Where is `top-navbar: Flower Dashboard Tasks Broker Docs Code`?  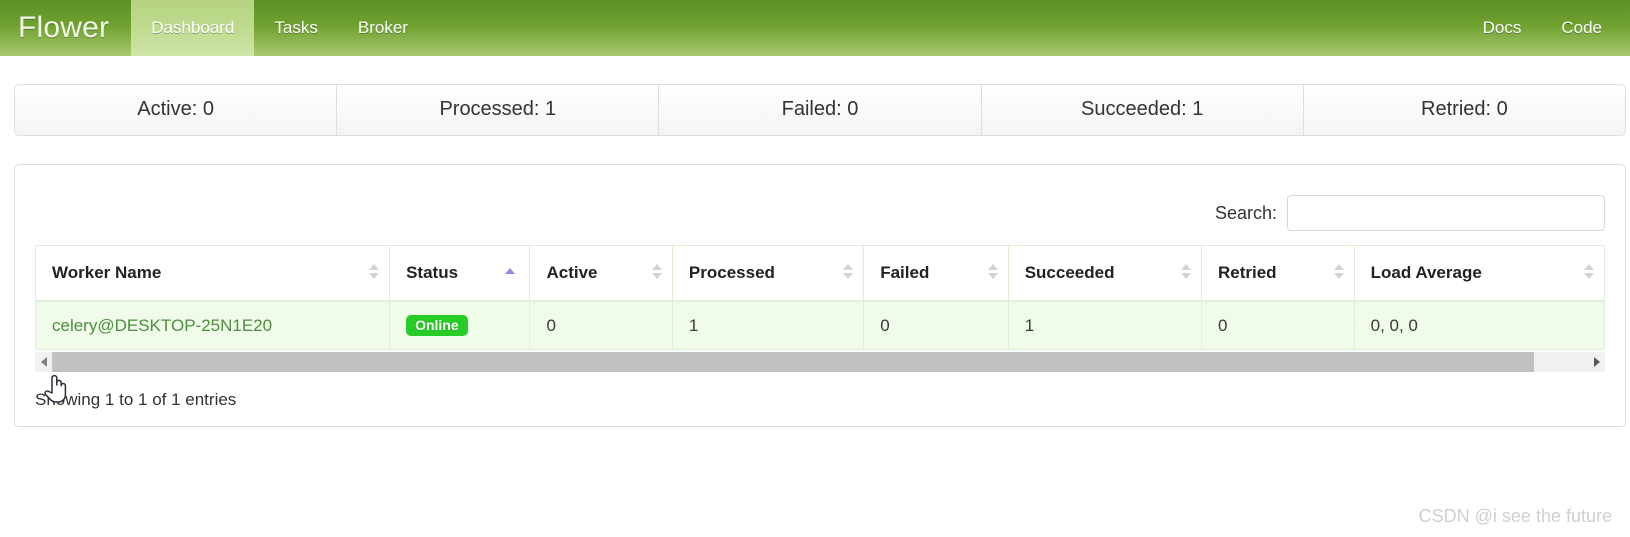 top-navbar: Flower Dashboard Tasks Broker Docs Code is located at coordinates (815, 28).